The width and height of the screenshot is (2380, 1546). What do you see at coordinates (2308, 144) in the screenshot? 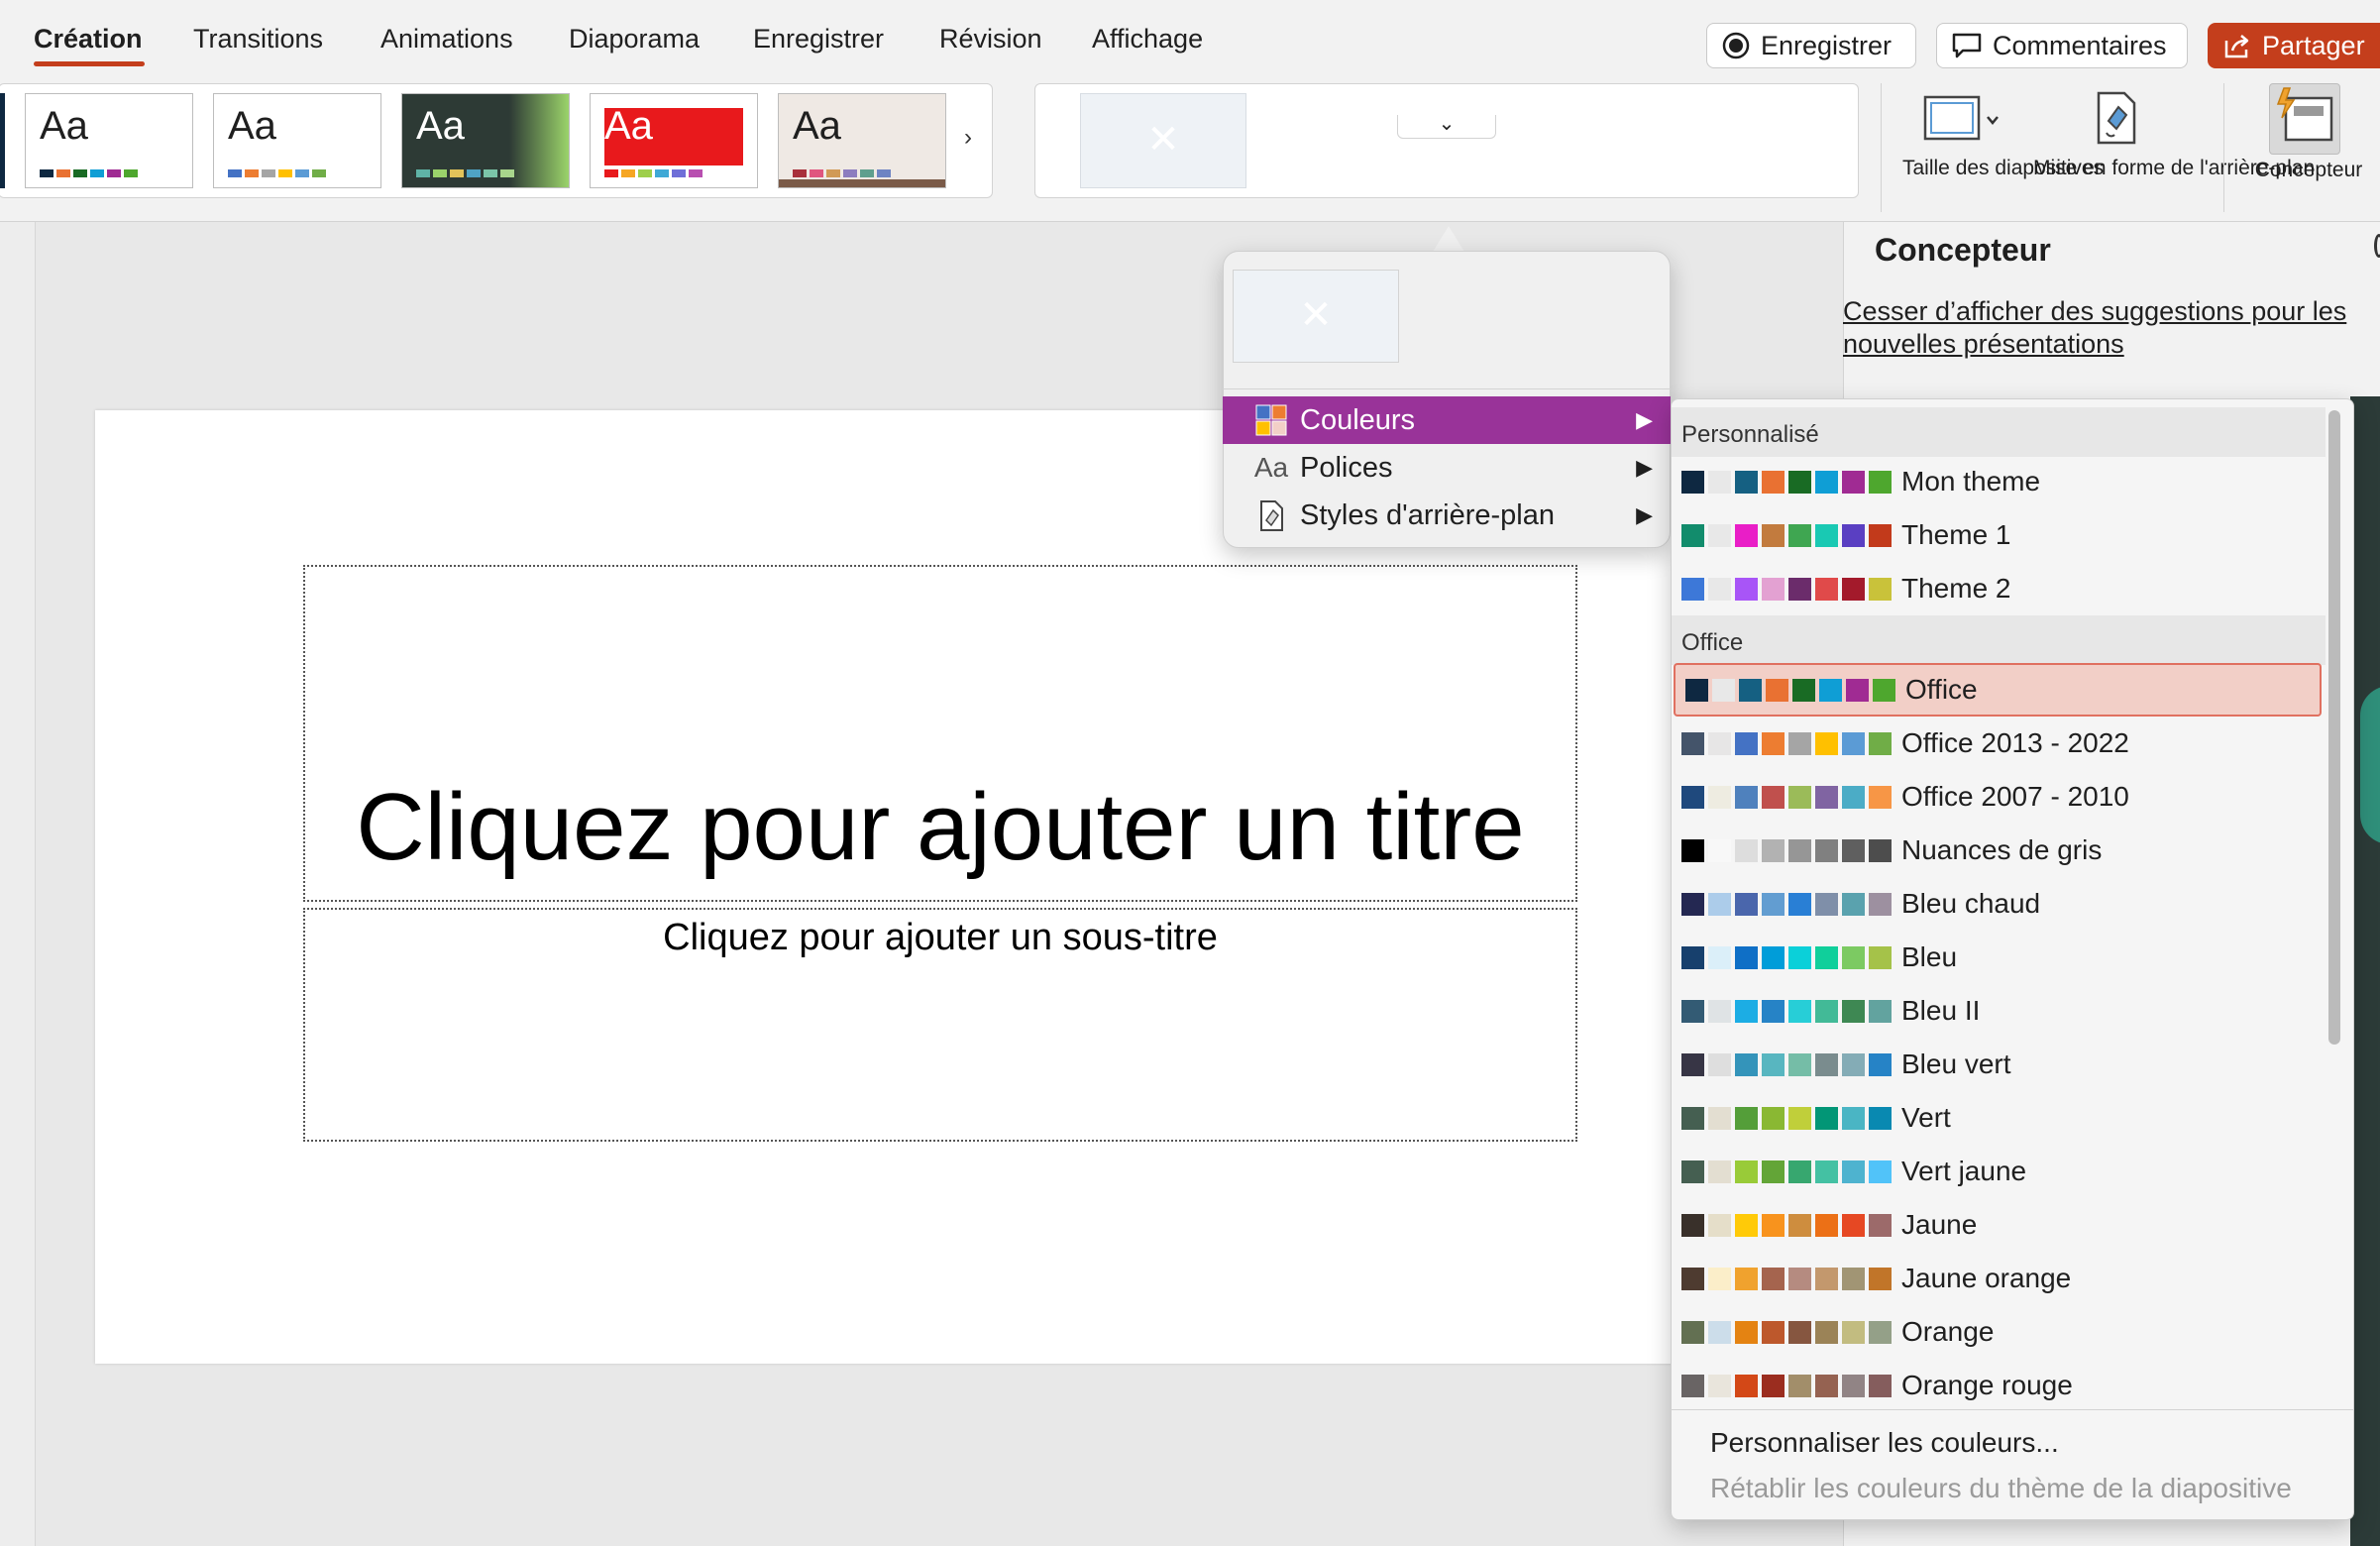
I see `designer-button: Concepteur` at bounding box center [2308, 144].